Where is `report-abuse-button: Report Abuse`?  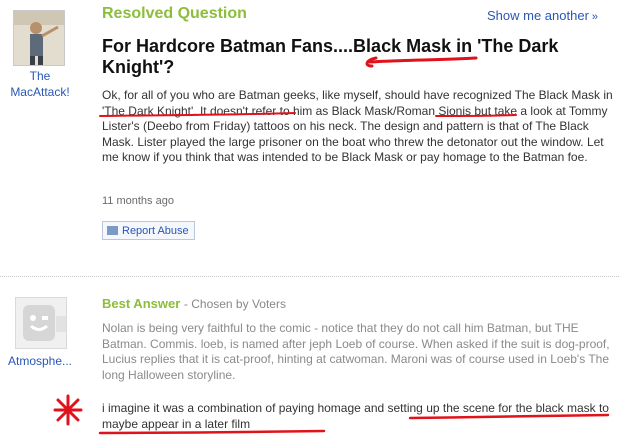 report-abuse-button: Report Abuse is located at coordinates (148, 230).